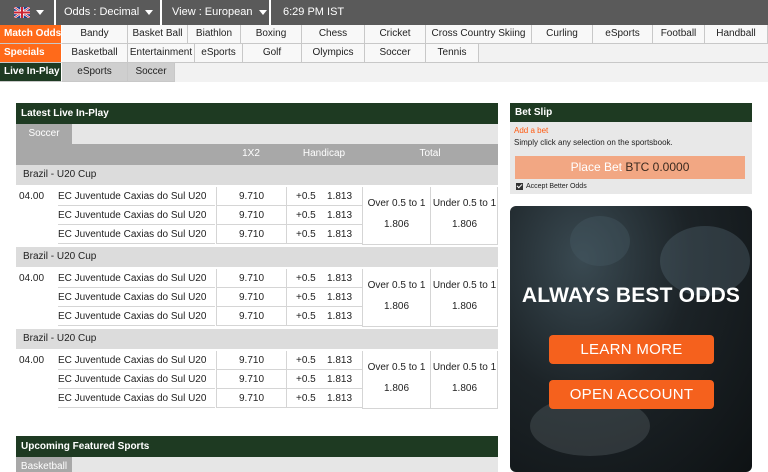 This screenshot has height=472, width=768. Describe the element at coordinates (219, 53) in the screenshot. I see `special-esports: eSports` at that location.